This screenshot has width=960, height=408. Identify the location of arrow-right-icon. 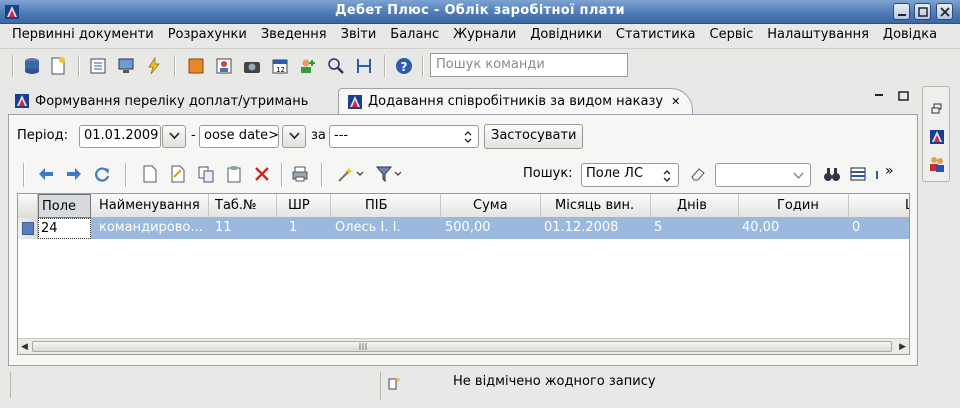
(74, 174).